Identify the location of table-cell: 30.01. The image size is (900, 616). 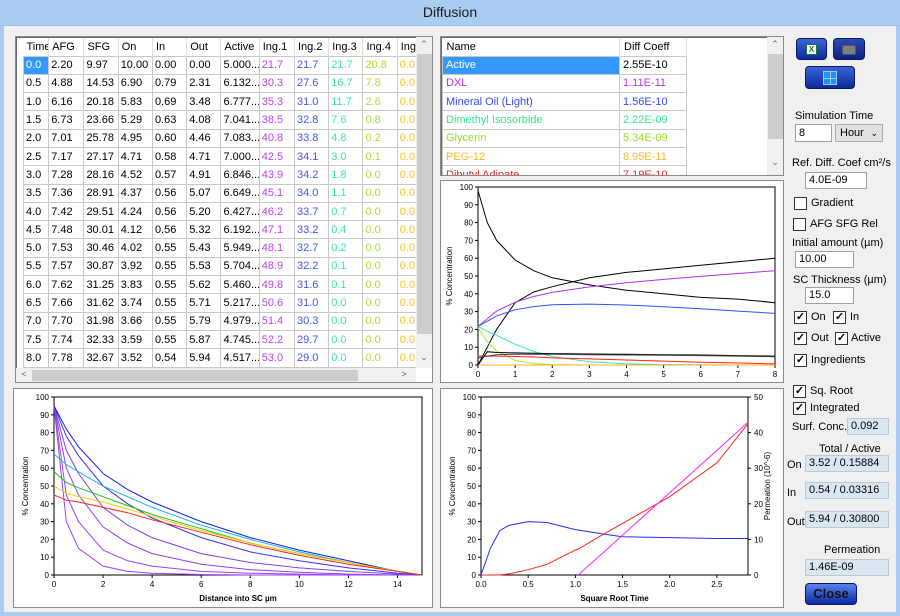
(101, 230).